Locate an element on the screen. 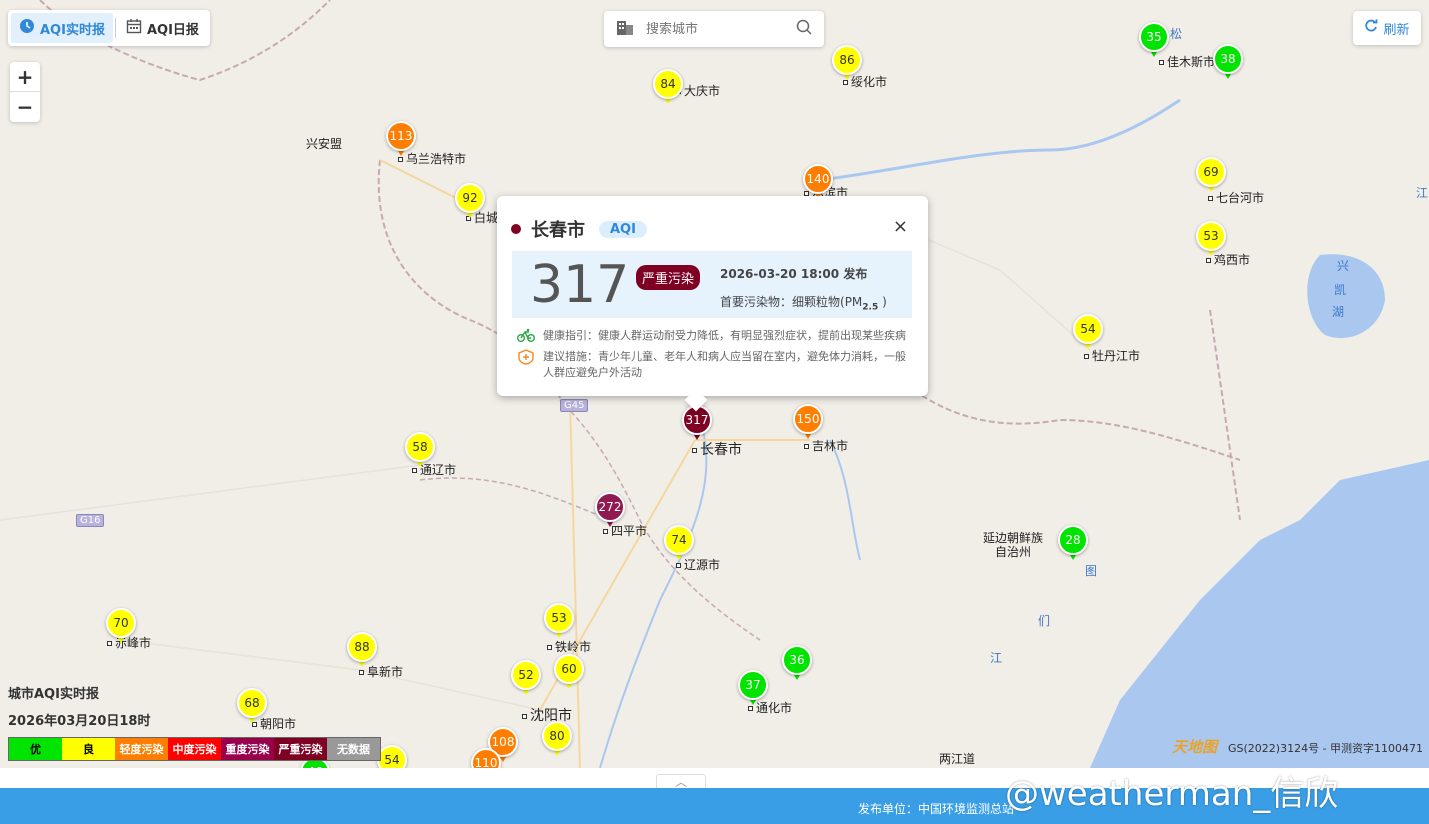 The width and height of the screenshot is (1429, 824). search-input is located at coordinates (716, 29).